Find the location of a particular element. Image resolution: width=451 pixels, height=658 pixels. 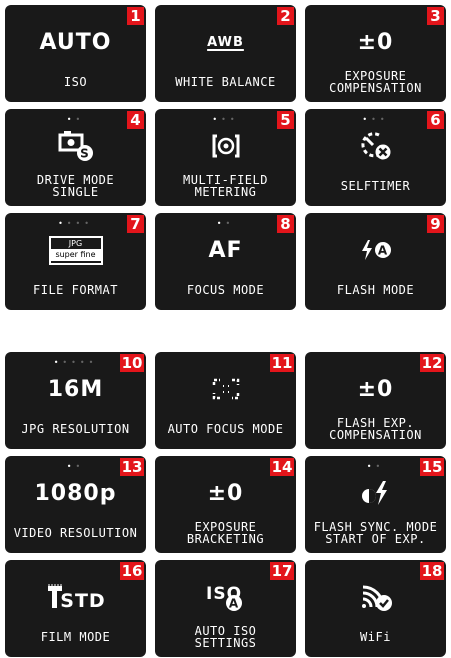

tile-flash-mode: 9 A FLASH MODE is located at coordinates (375, 261).